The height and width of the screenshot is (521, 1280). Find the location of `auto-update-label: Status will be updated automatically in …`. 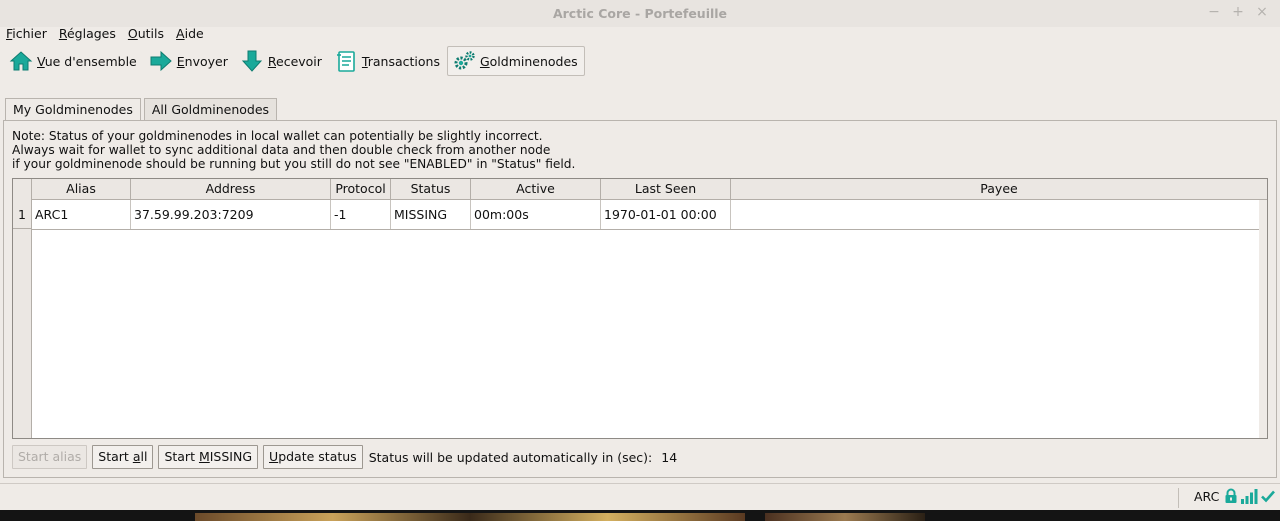

auto-update-label: Status will be updated automatically in … is located at coordinates (510, 457).